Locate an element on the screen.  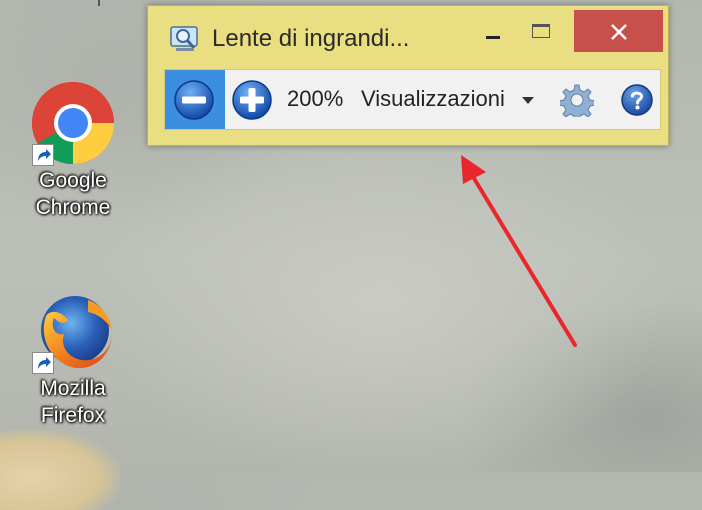
annotation-arrow is located at coordinates (519, 251).